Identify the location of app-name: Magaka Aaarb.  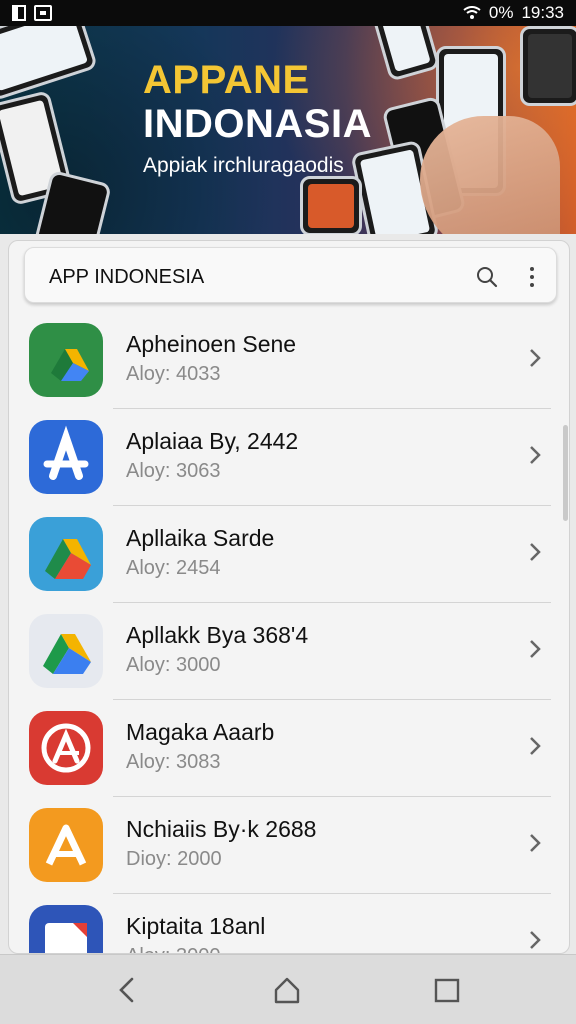
(200, 732).